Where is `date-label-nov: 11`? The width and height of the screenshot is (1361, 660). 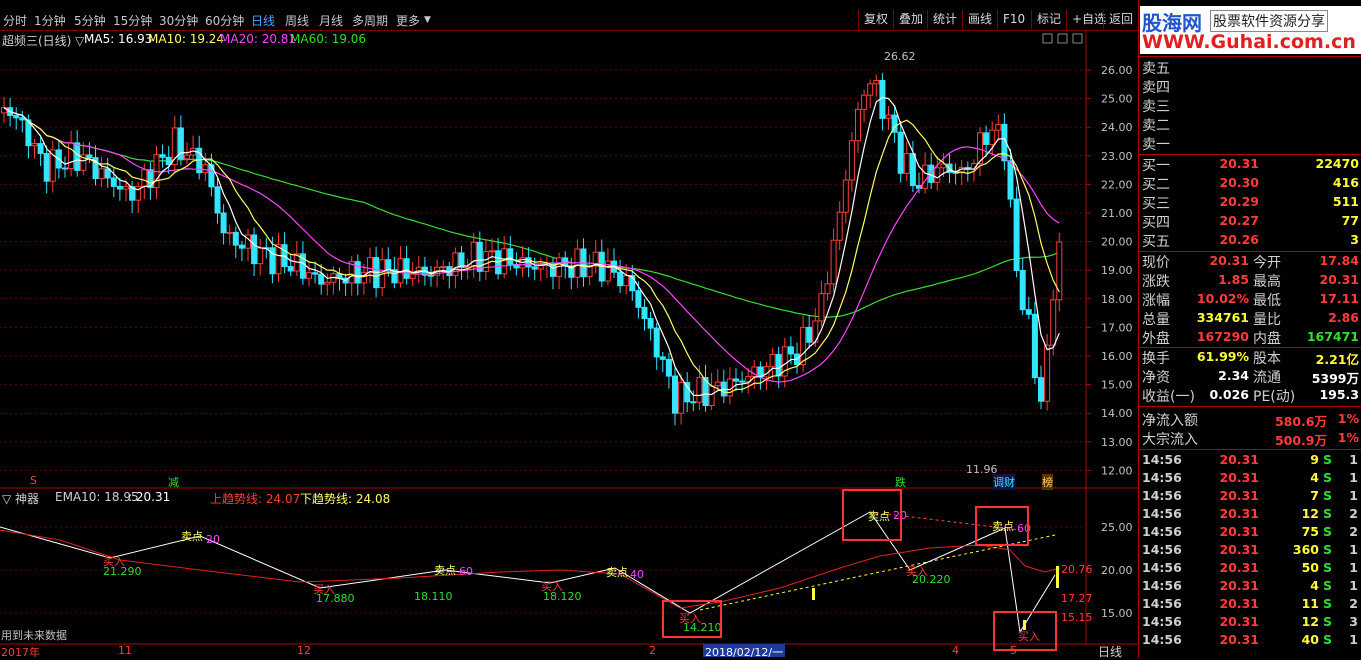
date-label-nov: 11 is located at coordinates (125, 650).